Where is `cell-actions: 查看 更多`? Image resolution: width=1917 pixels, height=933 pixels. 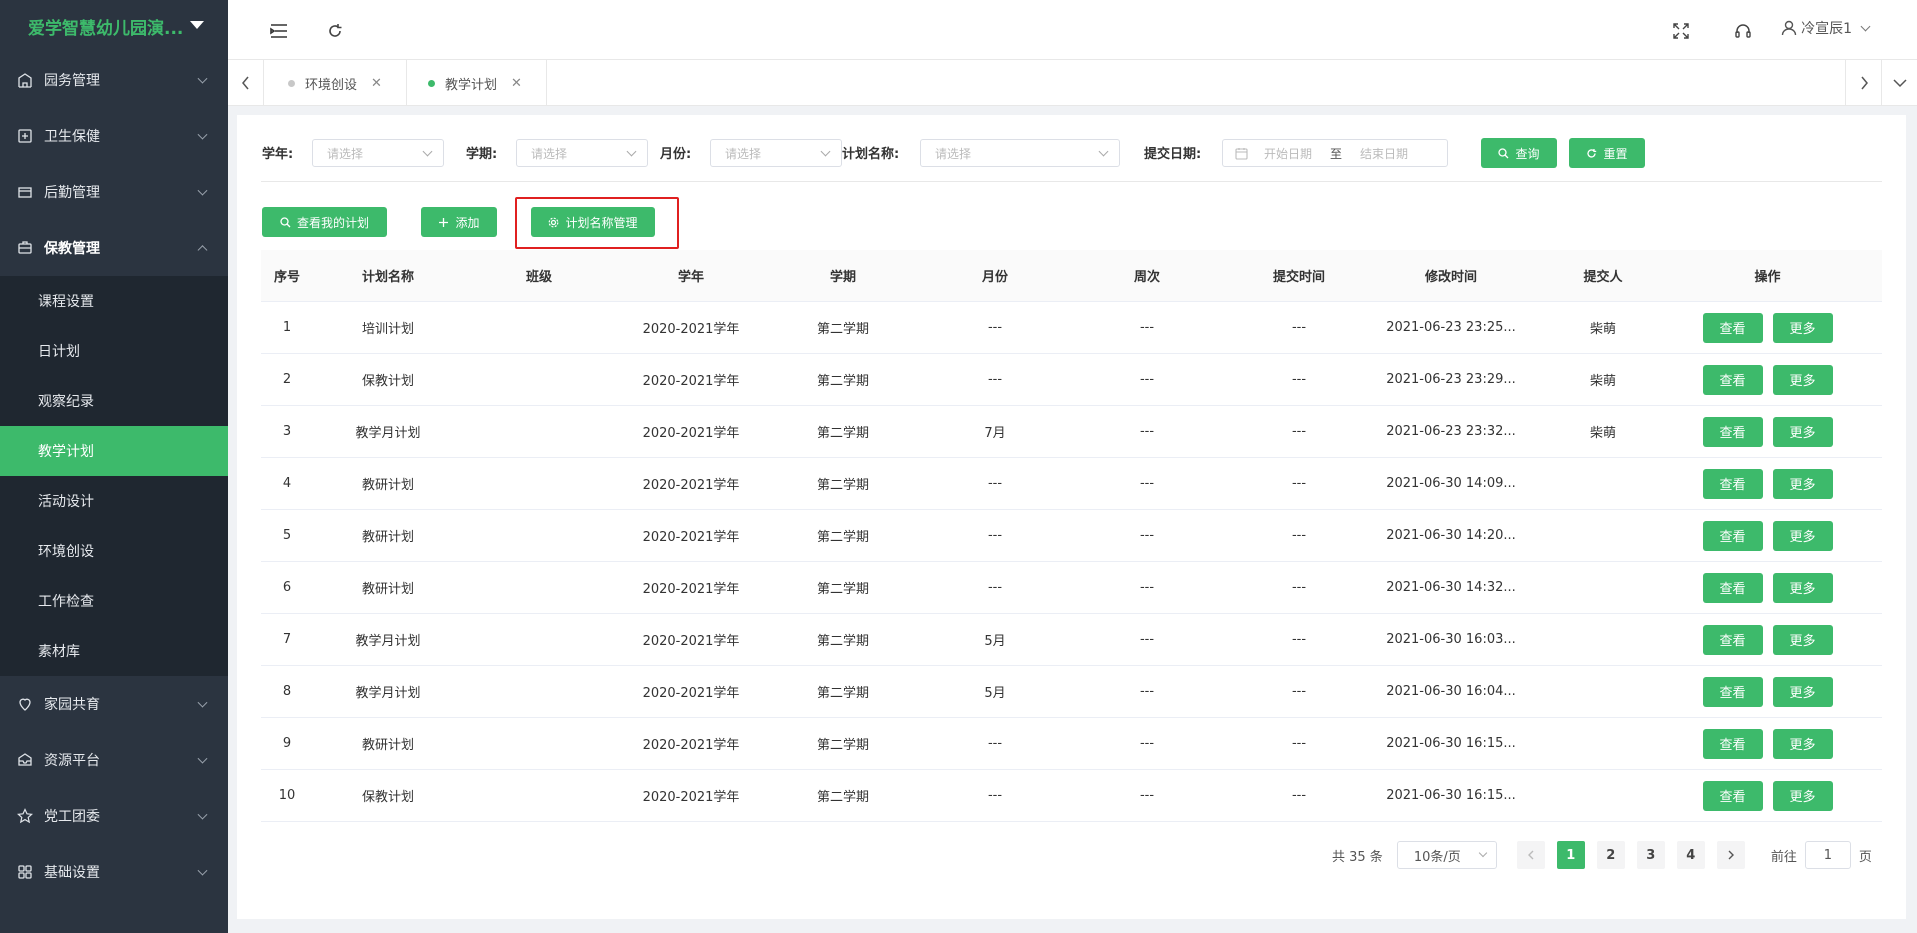
cell-actions: 查看 更多 is located at coordinates (1767, 587).